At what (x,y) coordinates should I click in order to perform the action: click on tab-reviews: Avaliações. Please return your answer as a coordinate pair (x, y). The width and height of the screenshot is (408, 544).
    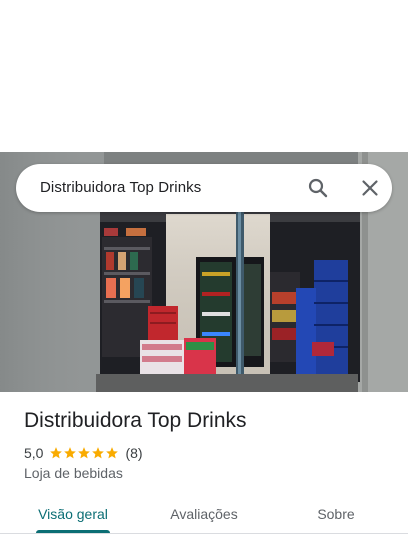
    Looking at the image, I should click on (204, 514).